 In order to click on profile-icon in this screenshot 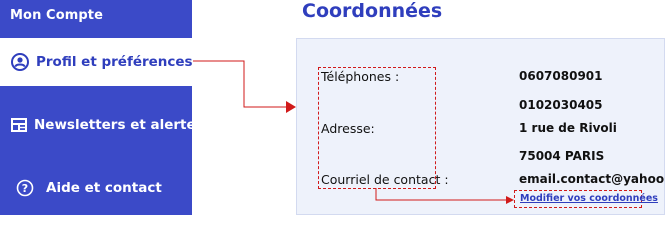, I will do `click(20, 62)`.